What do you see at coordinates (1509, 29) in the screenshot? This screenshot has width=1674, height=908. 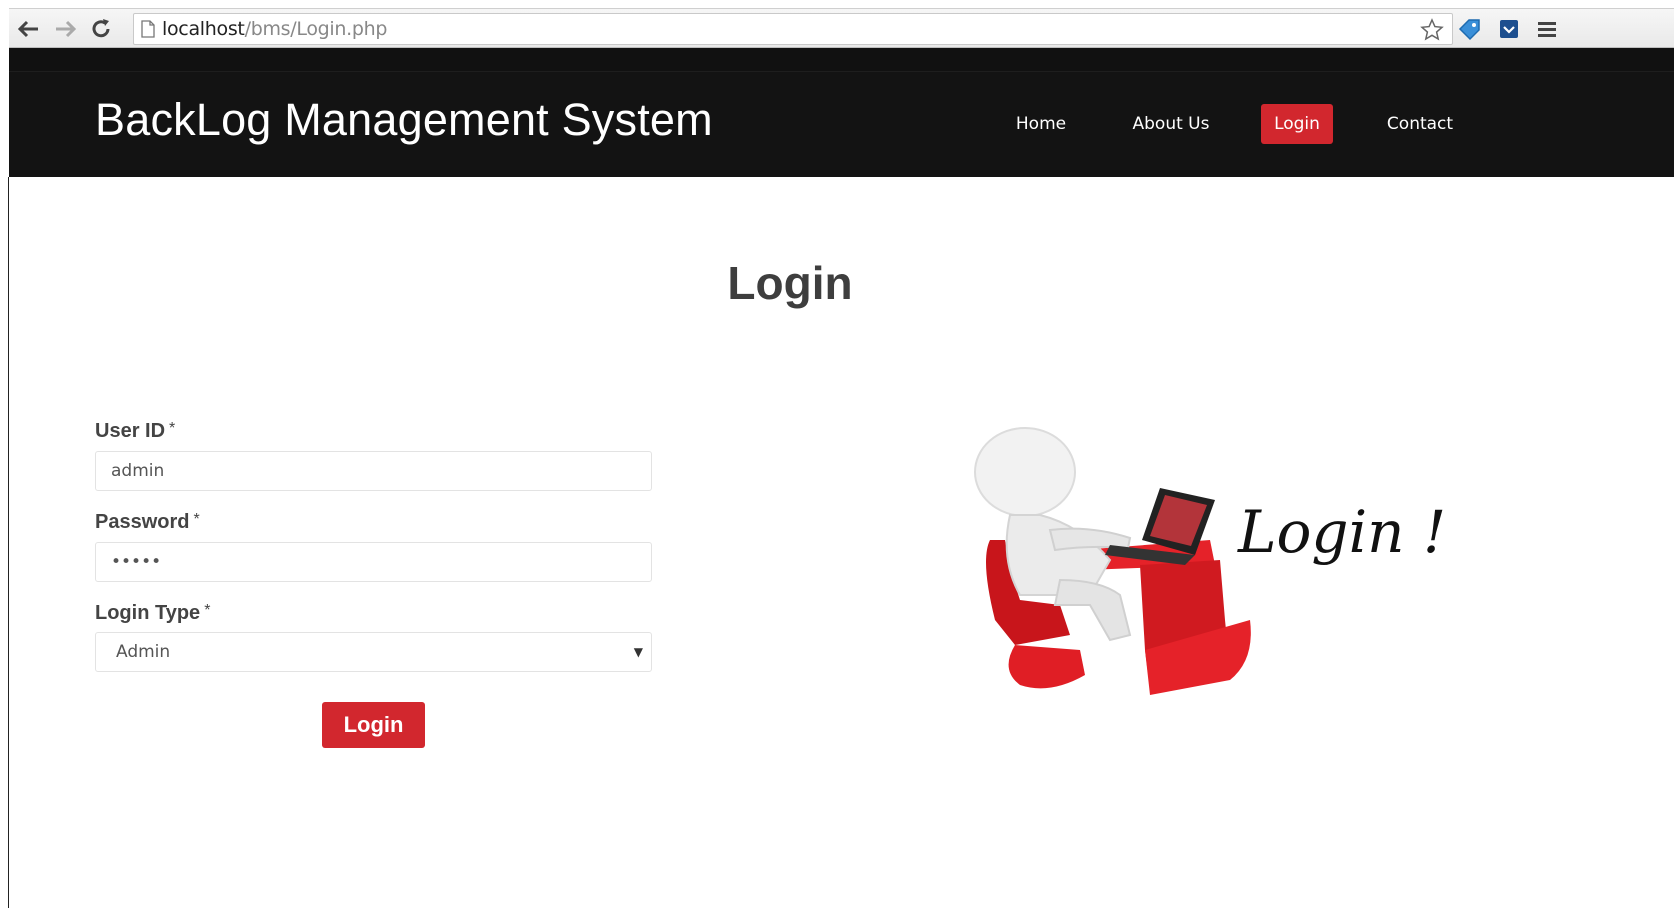 I see `pocket-extension-icon` at bounding box center [1509, 29].